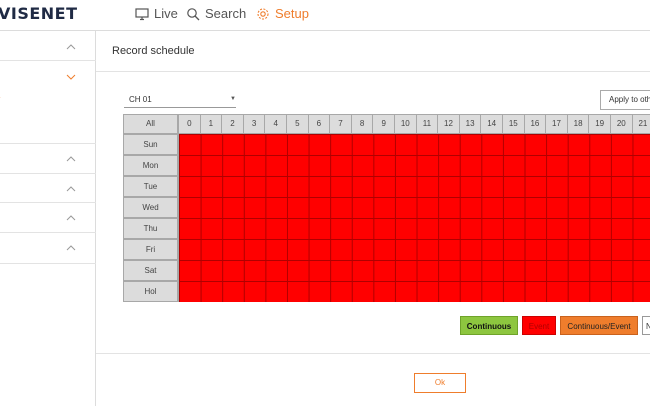  I want to click on hour-header: 18, so click(578, 124).